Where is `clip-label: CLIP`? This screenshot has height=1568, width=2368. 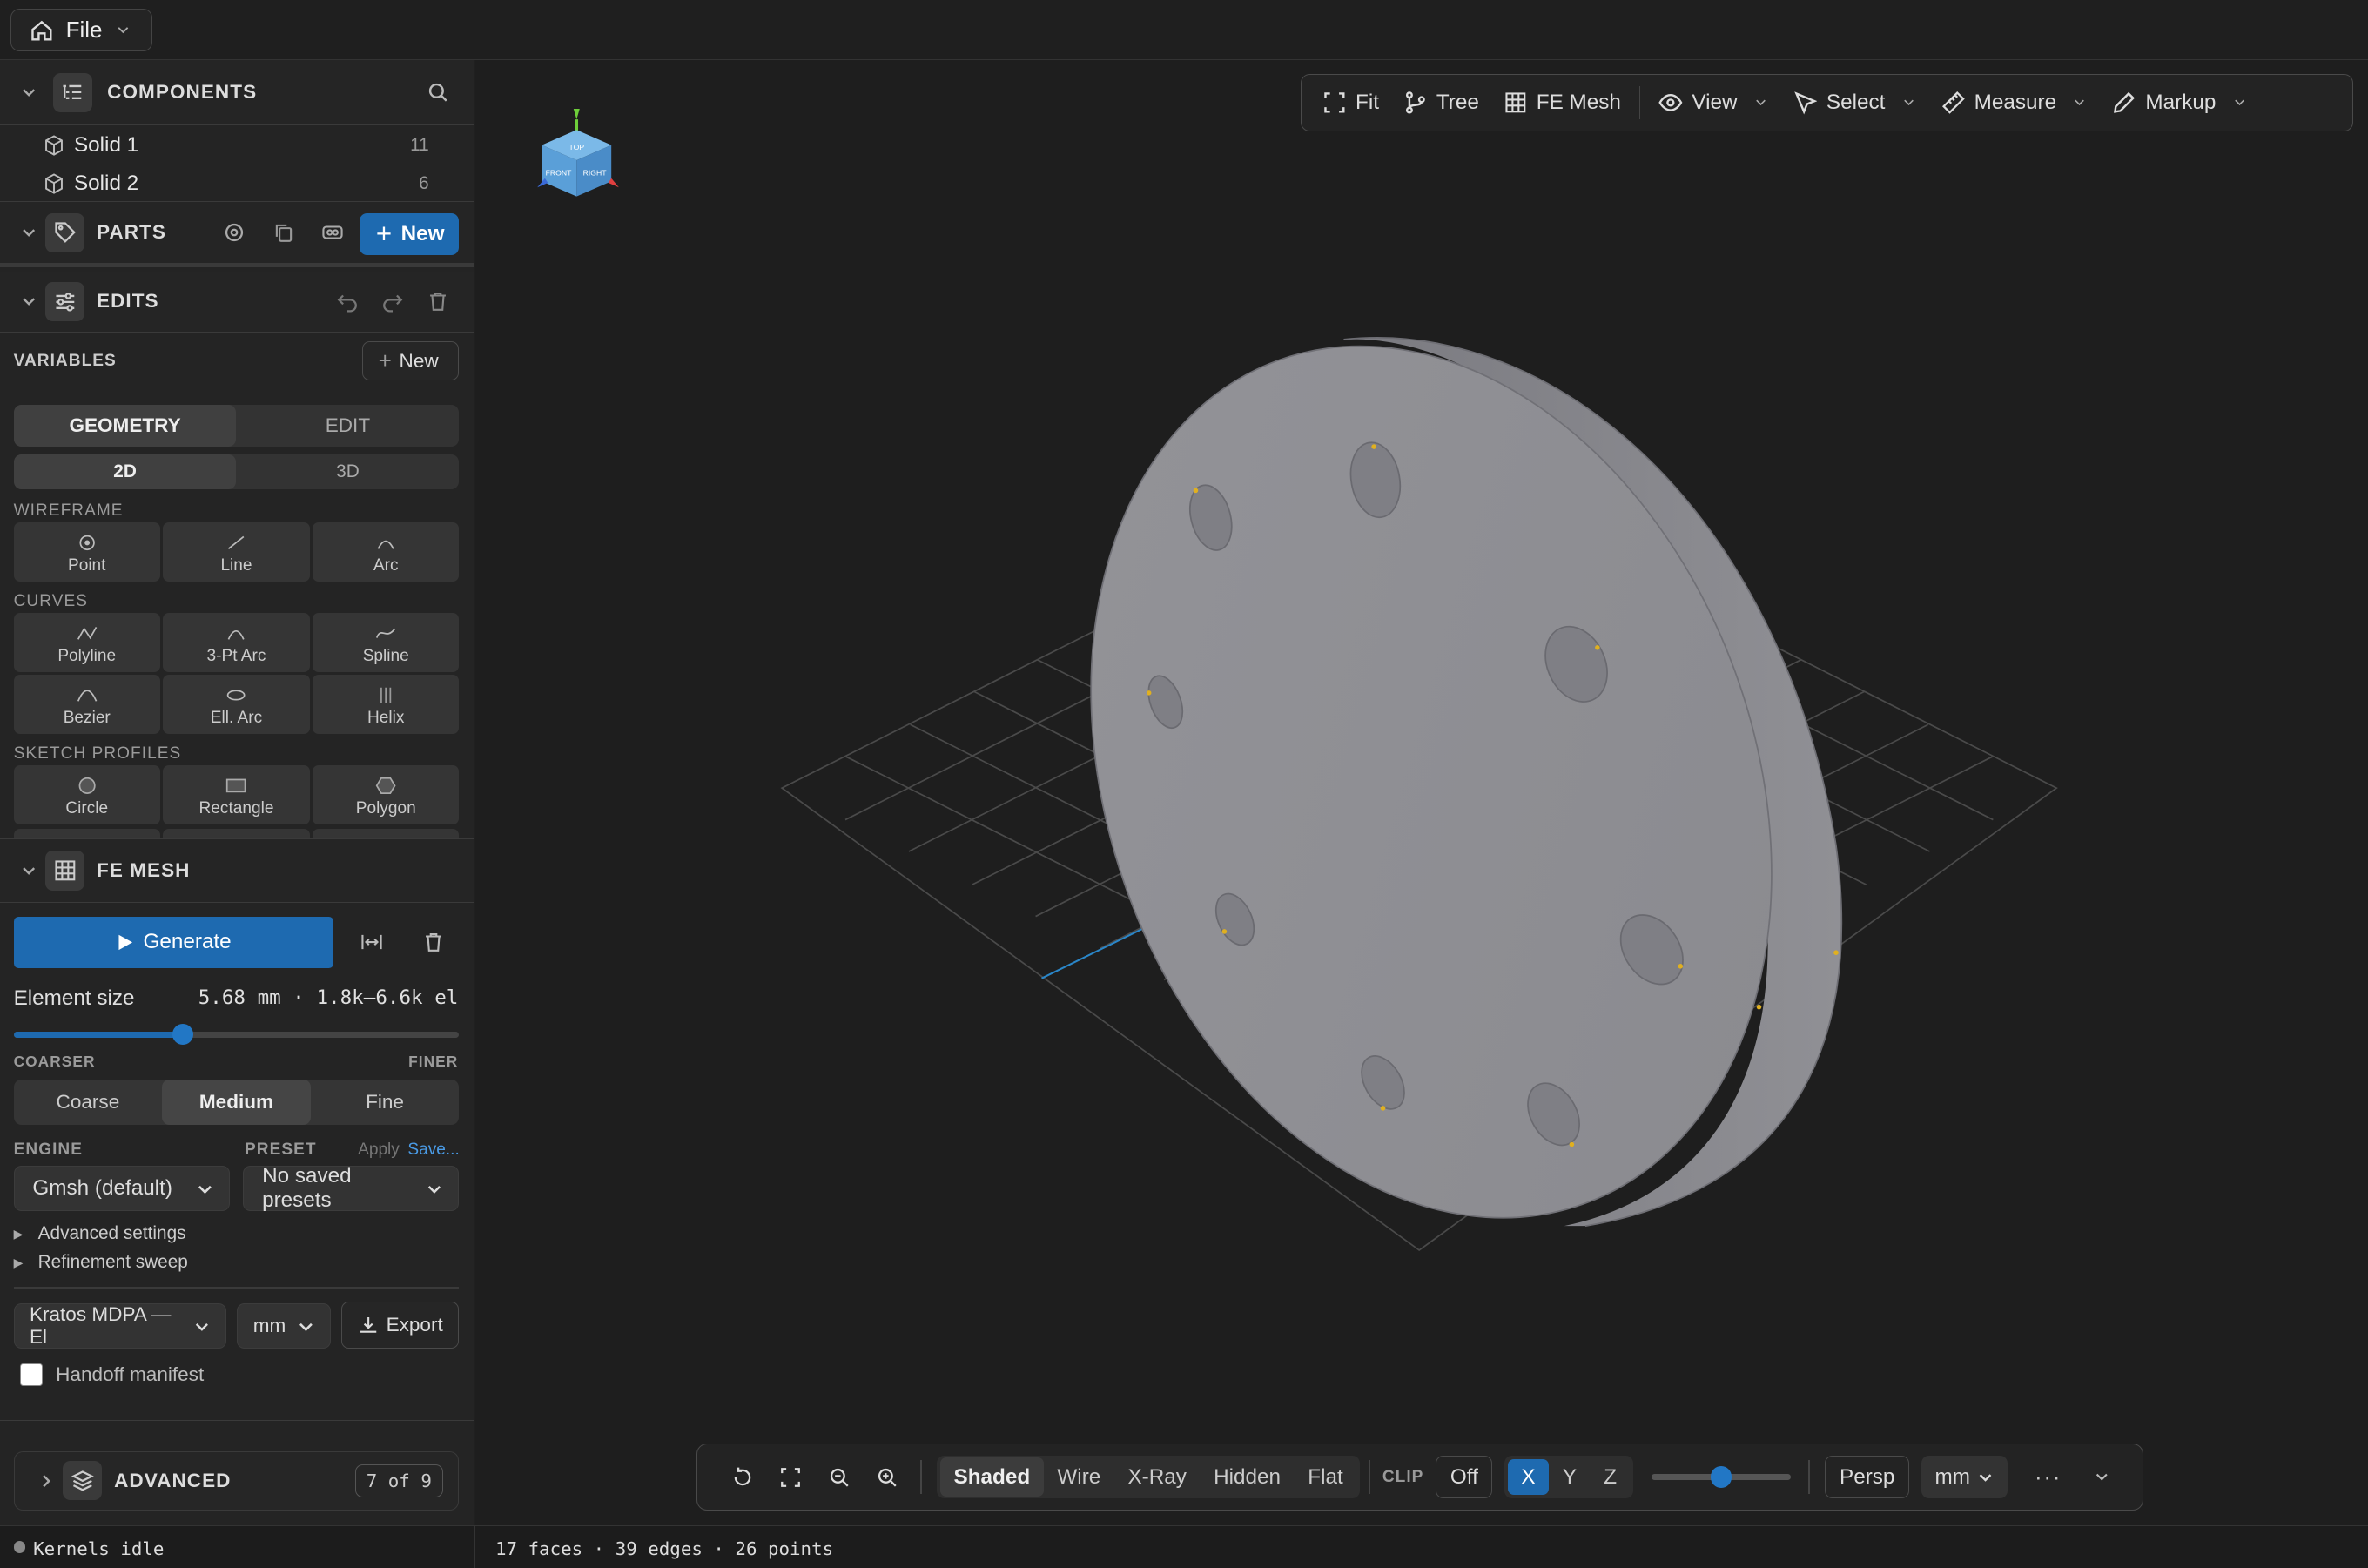 clip-label: CLIP is located at coordinates (1403, 1476).